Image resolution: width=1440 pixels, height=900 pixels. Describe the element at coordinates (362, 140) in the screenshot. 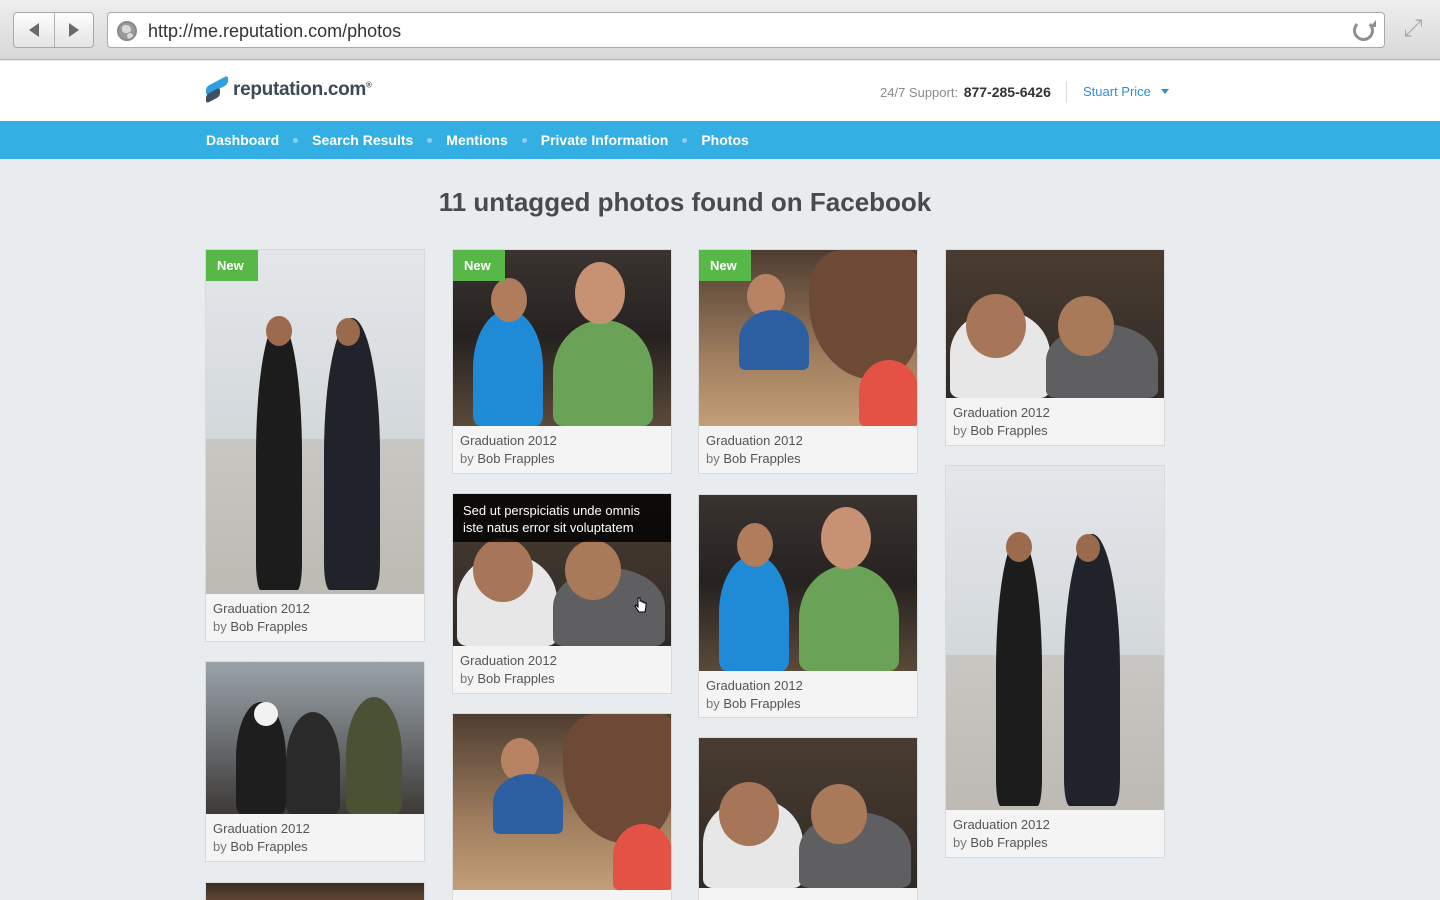

I see `nav-search-results: Search Results` at that location.